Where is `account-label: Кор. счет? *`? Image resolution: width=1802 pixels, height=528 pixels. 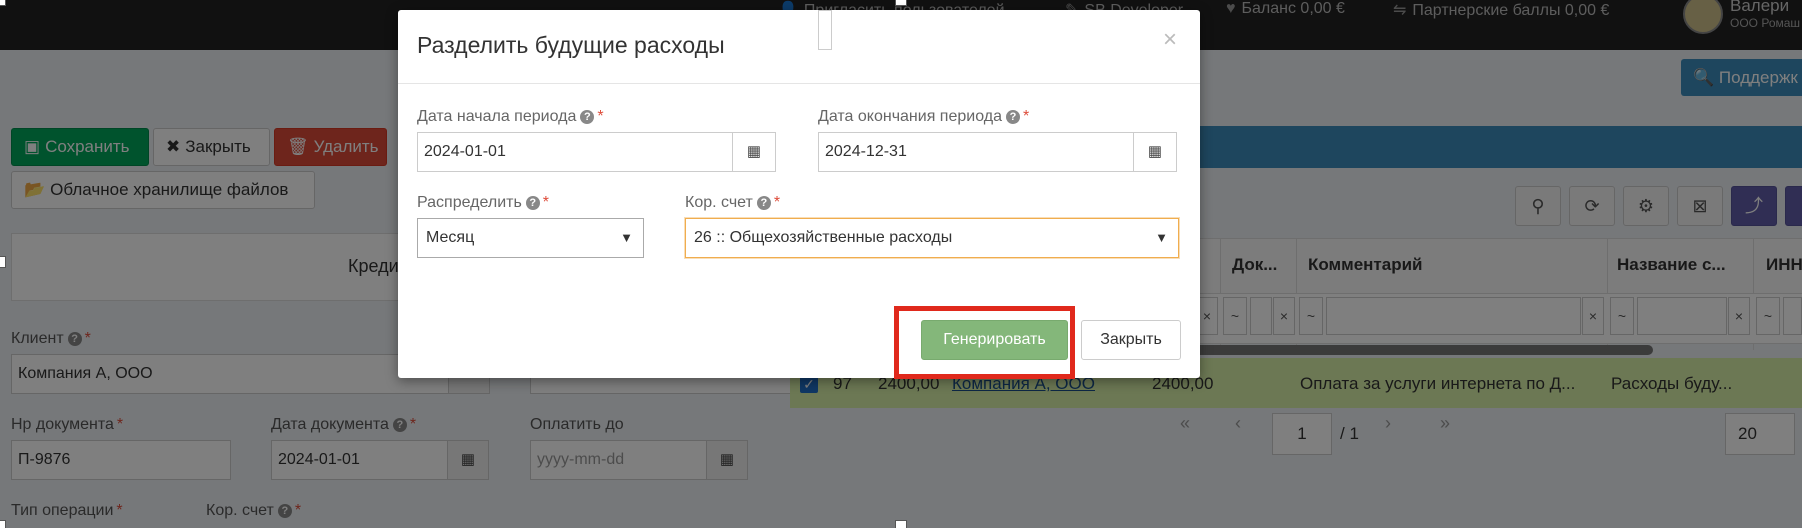
account-label: Кор. счет? * is located at coordinates (732, 203).